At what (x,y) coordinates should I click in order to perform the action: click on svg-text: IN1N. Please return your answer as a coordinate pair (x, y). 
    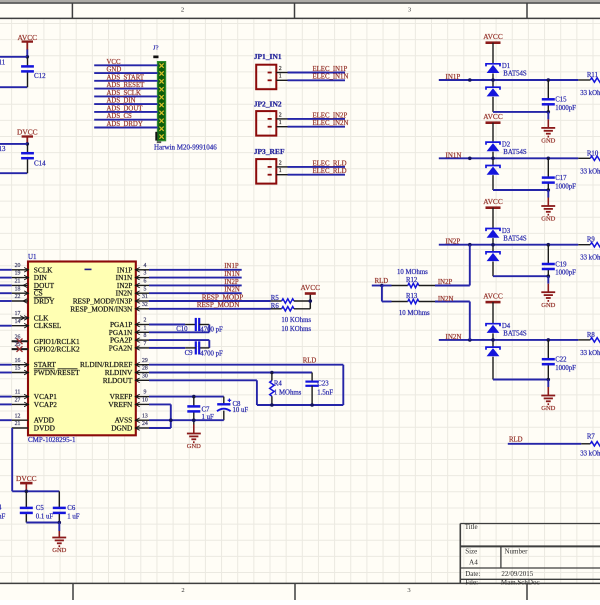
    Looking at the image, I should click on (232, 274).